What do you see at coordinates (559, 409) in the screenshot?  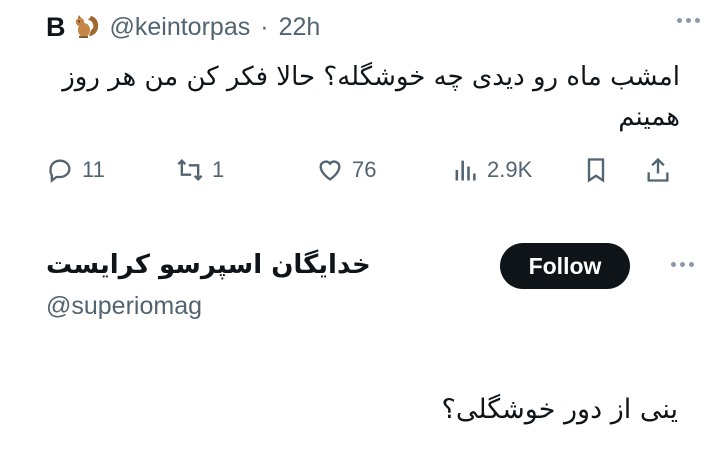 I see `reply-text: ینی از دور خوشگلی؟` at bounding box center [559, 409].